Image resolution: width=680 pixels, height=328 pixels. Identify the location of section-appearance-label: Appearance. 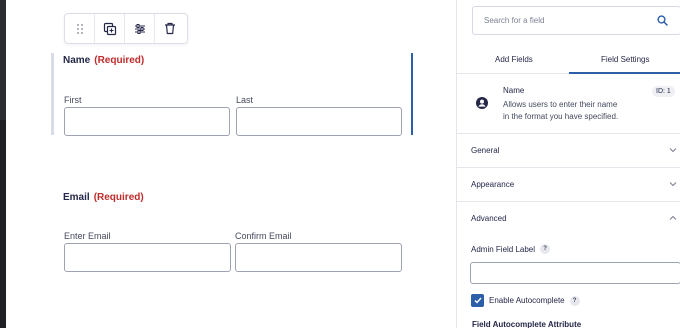
(493, 184).